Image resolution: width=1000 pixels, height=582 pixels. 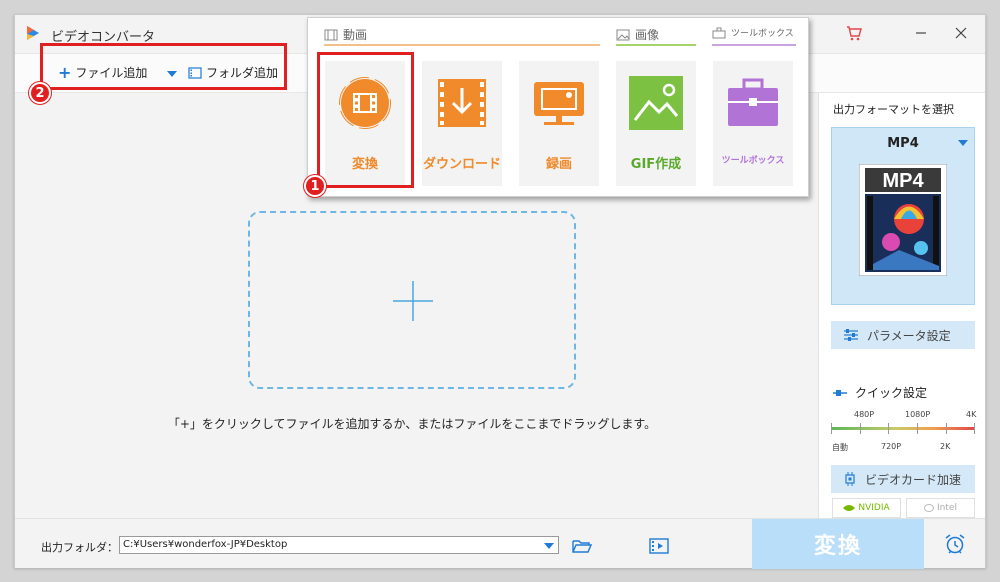 What do you see at coordinates (849, 508) in the screenshot?
I see `nvidia-logo-icon` at bounding box center [849, 508].